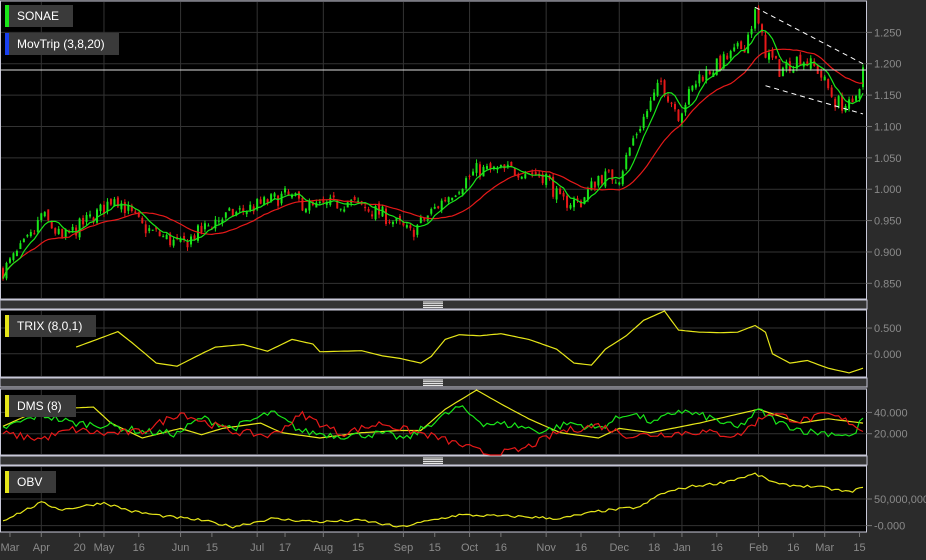  What do you see at coordinates (39, 16) in the screenshot?
I see `legend-sonae: SONAE` at bounding box center [39, 16].